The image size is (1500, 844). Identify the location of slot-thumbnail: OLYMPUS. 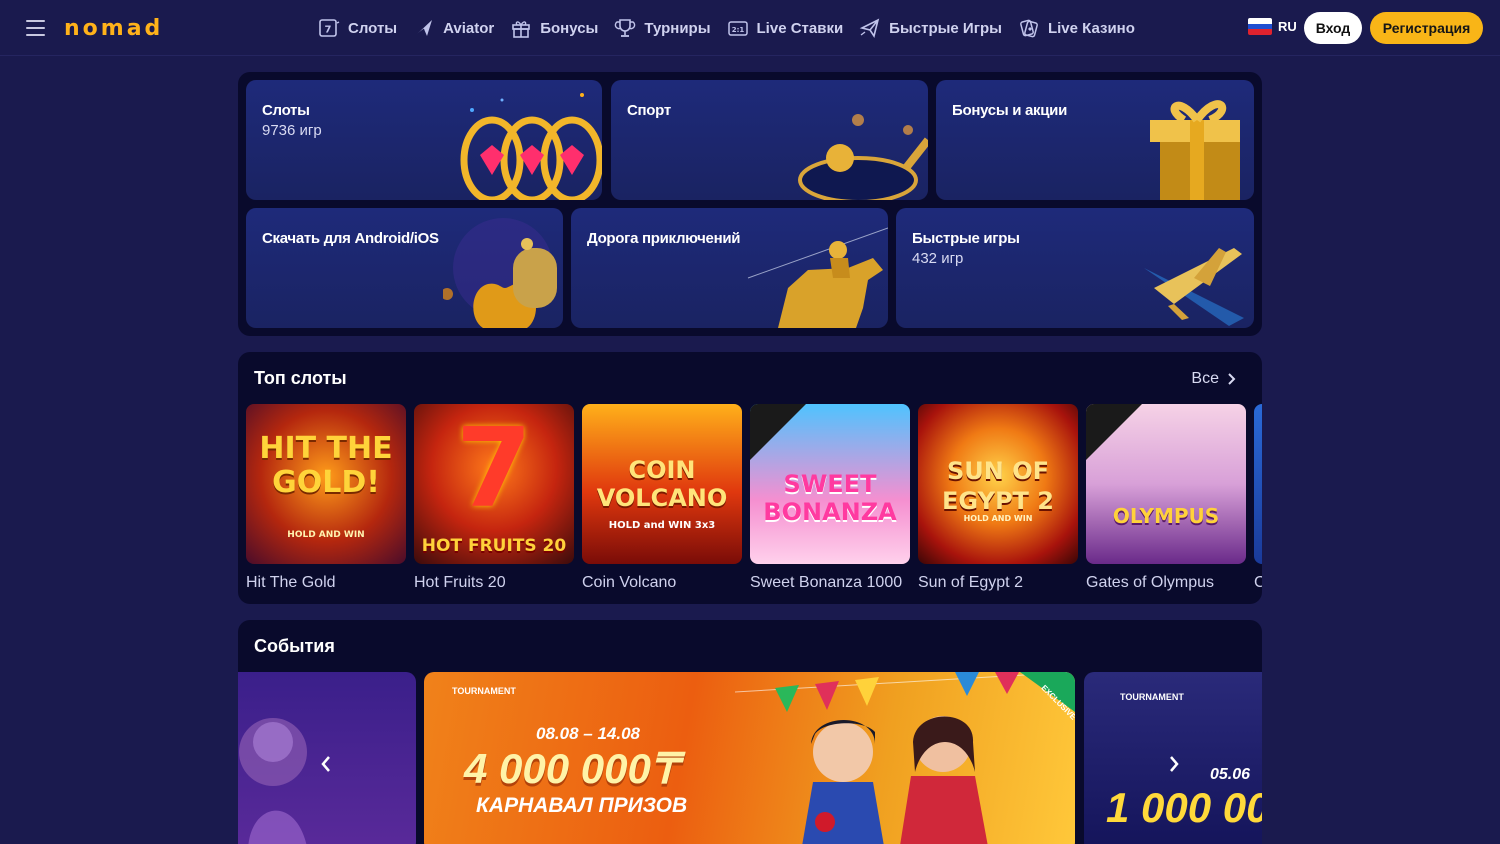
(1166, 484).